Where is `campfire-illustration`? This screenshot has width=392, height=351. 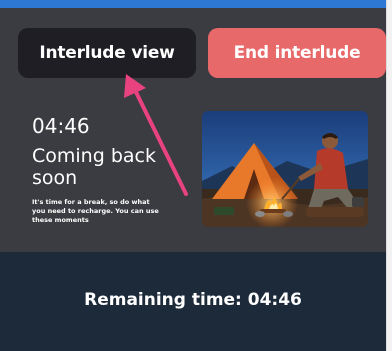 campfire-illustration is located at coordinates (285, 169).